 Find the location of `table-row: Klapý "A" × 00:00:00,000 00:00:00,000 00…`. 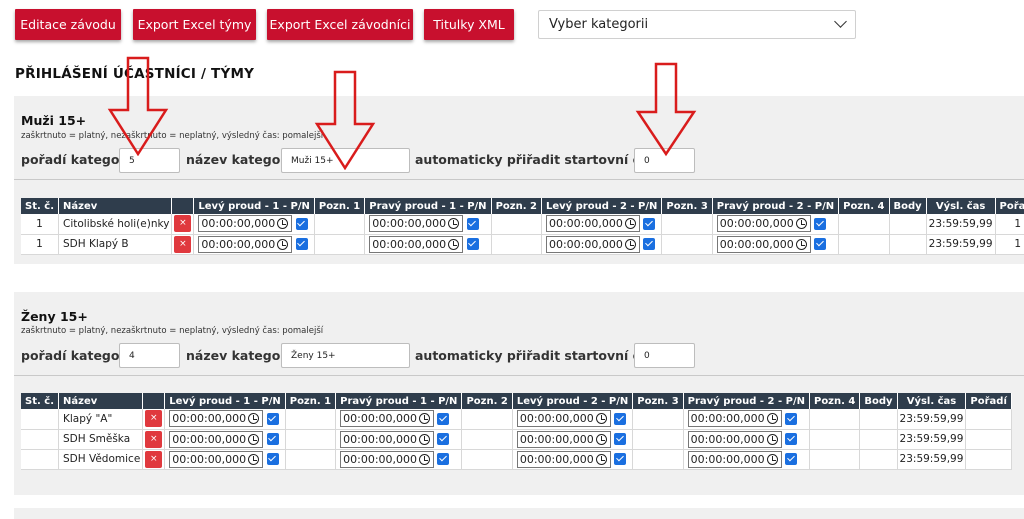

table-row: Klapý "A" × 00:00:00,000 00:00:00,000 00… is located at coordinates (516, 419).